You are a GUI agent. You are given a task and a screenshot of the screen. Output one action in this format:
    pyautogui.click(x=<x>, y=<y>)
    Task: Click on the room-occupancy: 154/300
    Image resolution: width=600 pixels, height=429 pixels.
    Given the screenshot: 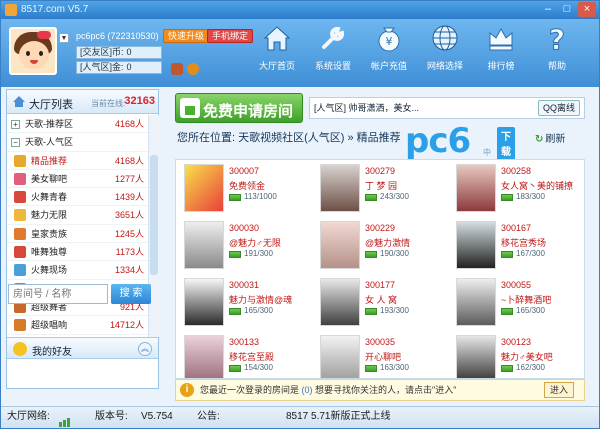 What is the action you would take?
    pyautogui.click(x=258, y=367)
    